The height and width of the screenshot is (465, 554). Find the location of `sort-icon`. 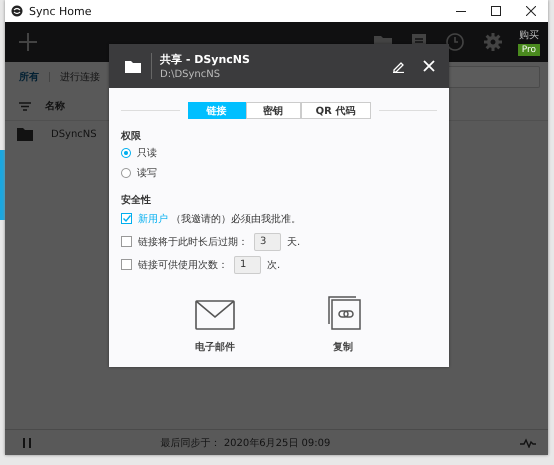

sort-icon is located at coordinates (25, 106).